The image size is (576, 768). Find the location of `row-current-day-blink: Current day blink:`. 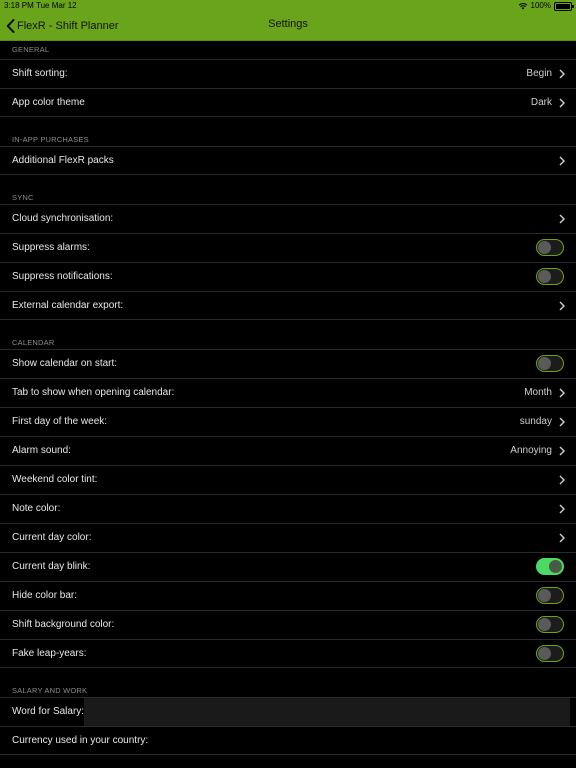

row-current-day-blink: Current day blink: is located at coordinates (288, 566).